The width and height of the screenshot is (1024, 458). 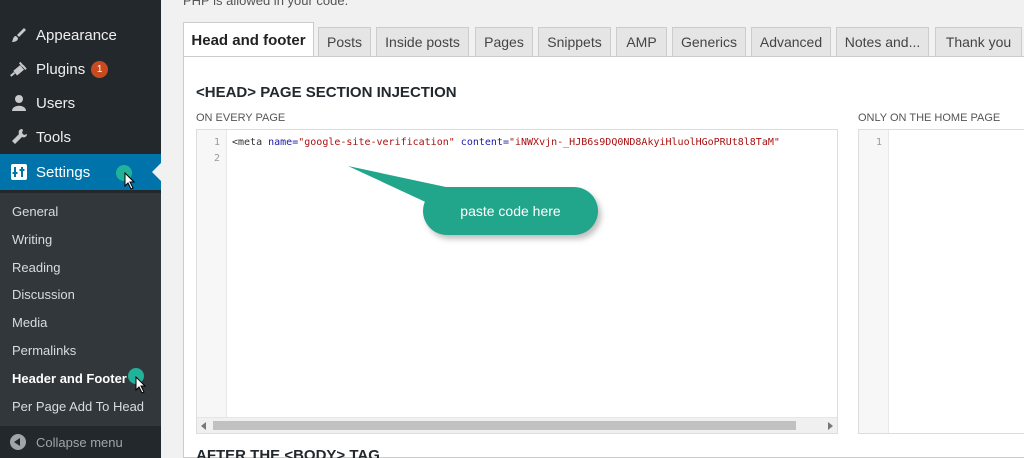 I want to click on tab-thank-you: Thank you, so click(x=978, y=41).